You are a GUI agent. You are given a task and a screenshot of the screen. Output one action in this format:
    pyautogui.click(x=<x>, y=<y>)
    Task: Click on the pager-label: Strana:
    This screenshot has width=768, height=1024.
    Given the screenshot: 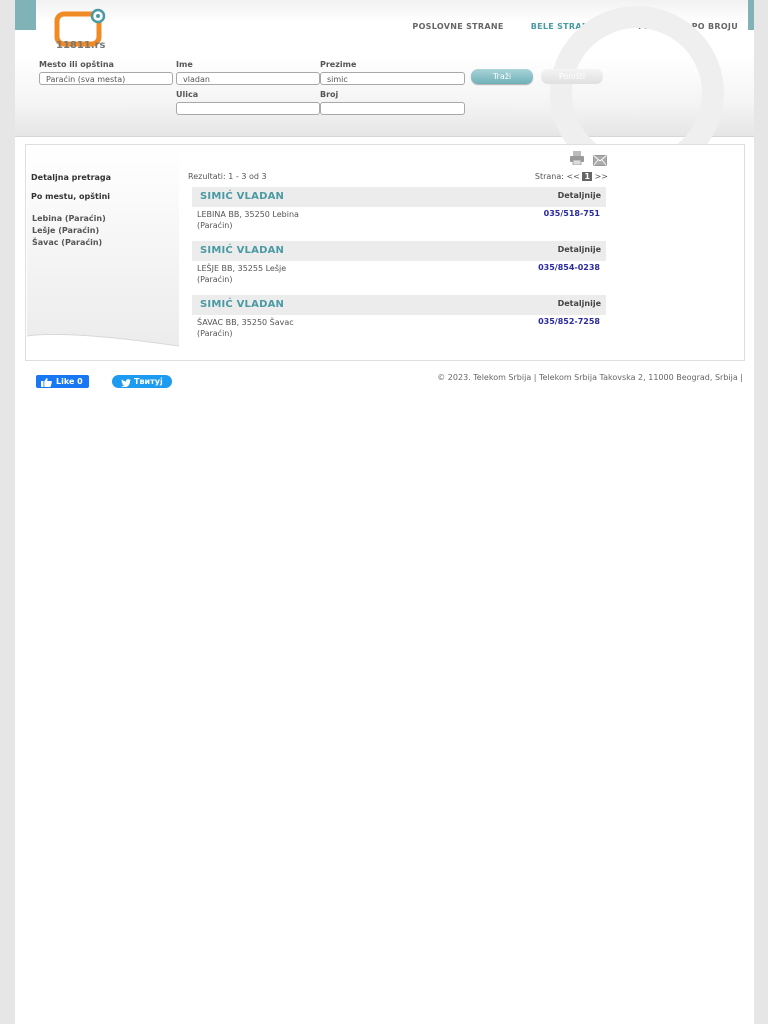 What is the action you would take?
    pyautogui.click(x=549, y=176)
    